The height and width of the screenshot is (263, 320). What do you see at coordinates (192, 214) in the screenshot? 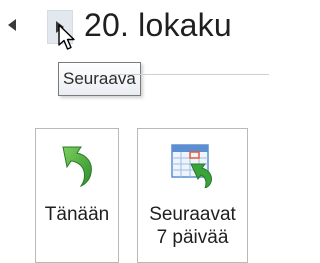
I see `next7-label-line1: Seuraavat` at bounding box center [192, 214].